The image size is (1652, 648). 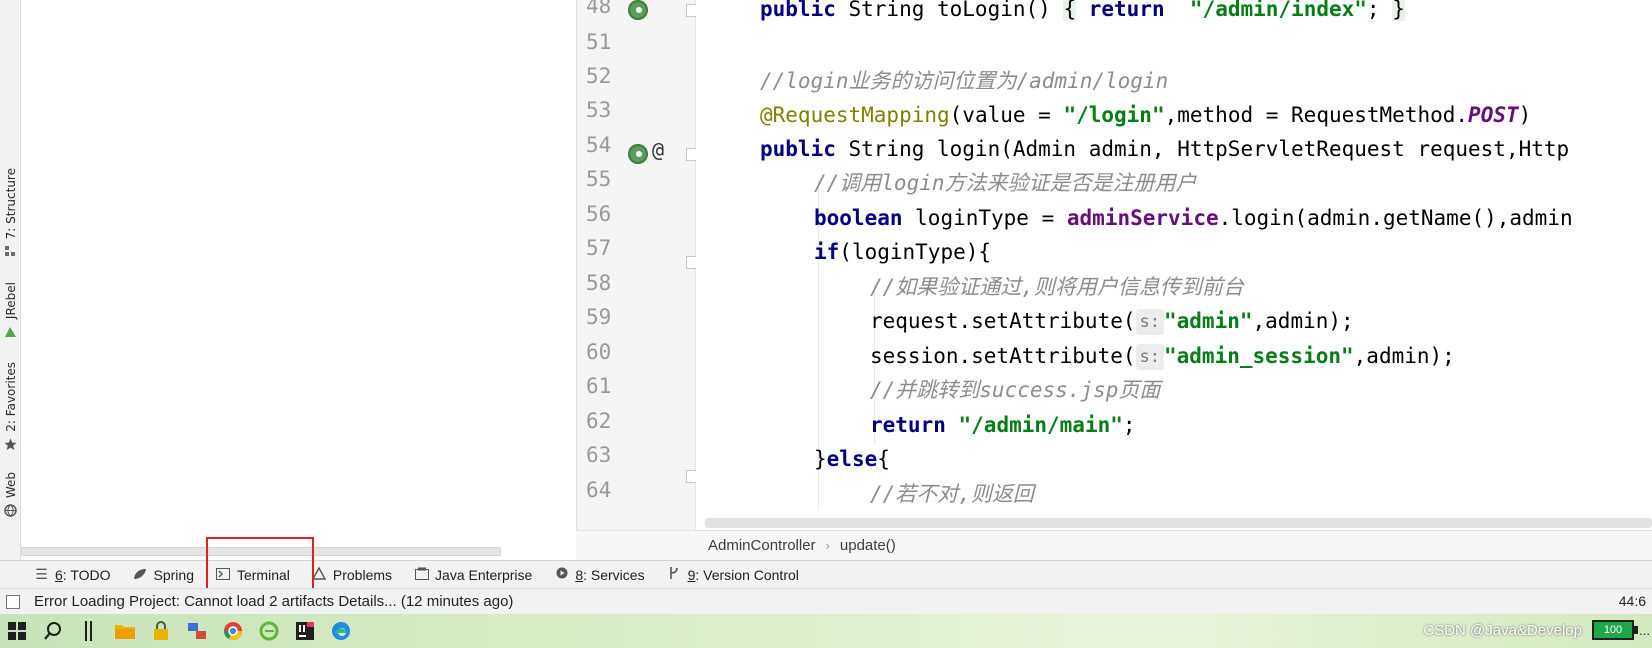 What do you see at coordinates (263, 574) in the screenshot?
I see `tool-window-terminal-label: Terminal` at bounding box center [263, 574].